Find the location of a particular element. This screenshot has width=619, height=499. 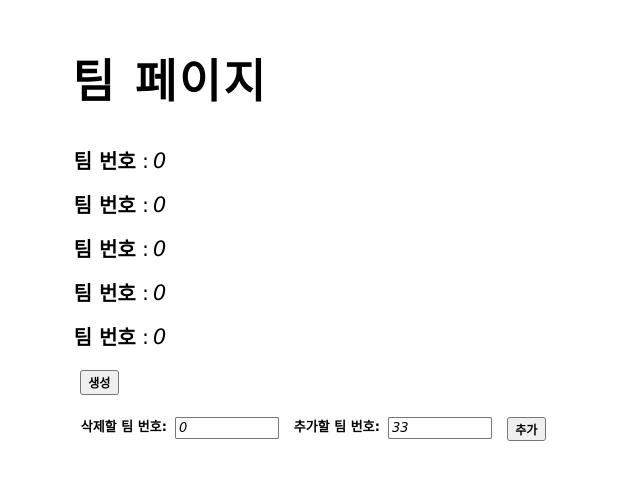

team-list: 팀 번호:0 팀 번호:0 팀 번호:0 팀 번호:0 팀 번호:0 is located at coordinates (120, 251).